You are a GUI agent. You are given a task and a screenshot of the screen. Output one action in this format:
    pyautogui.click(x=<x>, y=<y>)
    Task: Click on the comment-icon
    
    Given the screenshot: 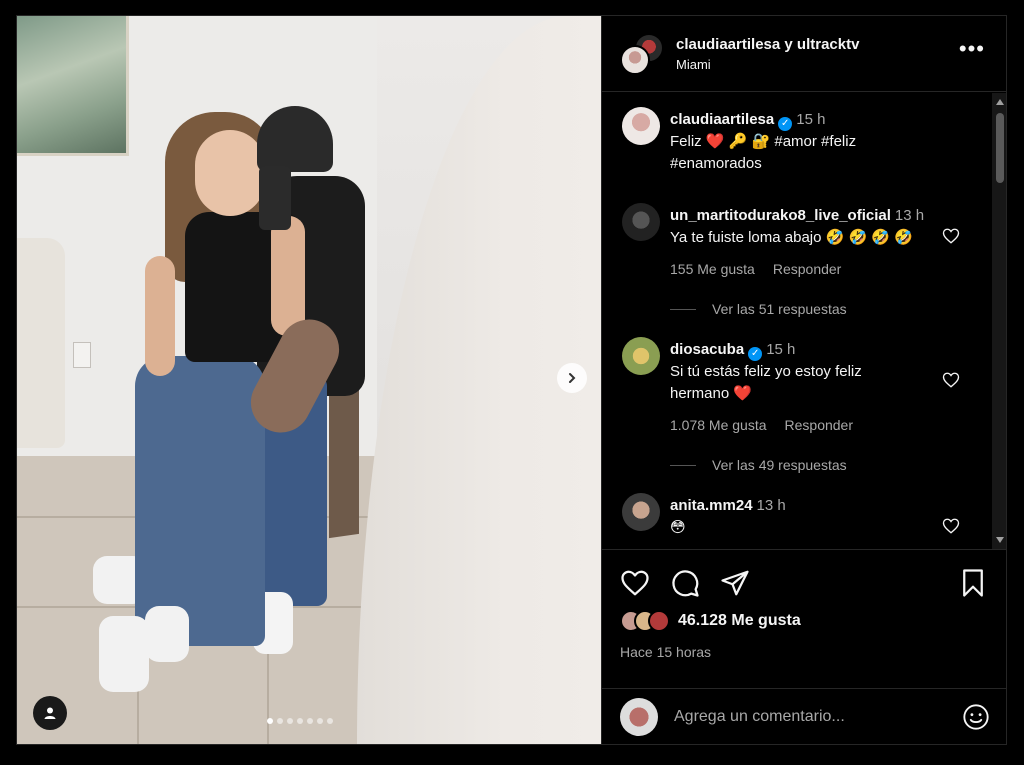 What is the action you would take?
    pyautogui.click(x=685, y=583)
    